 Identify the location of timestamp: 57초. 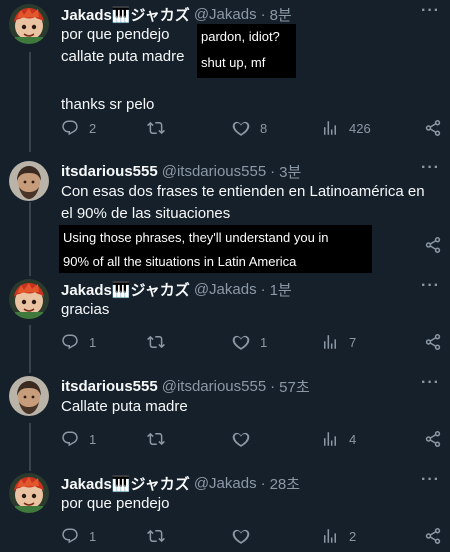
(294, 386).